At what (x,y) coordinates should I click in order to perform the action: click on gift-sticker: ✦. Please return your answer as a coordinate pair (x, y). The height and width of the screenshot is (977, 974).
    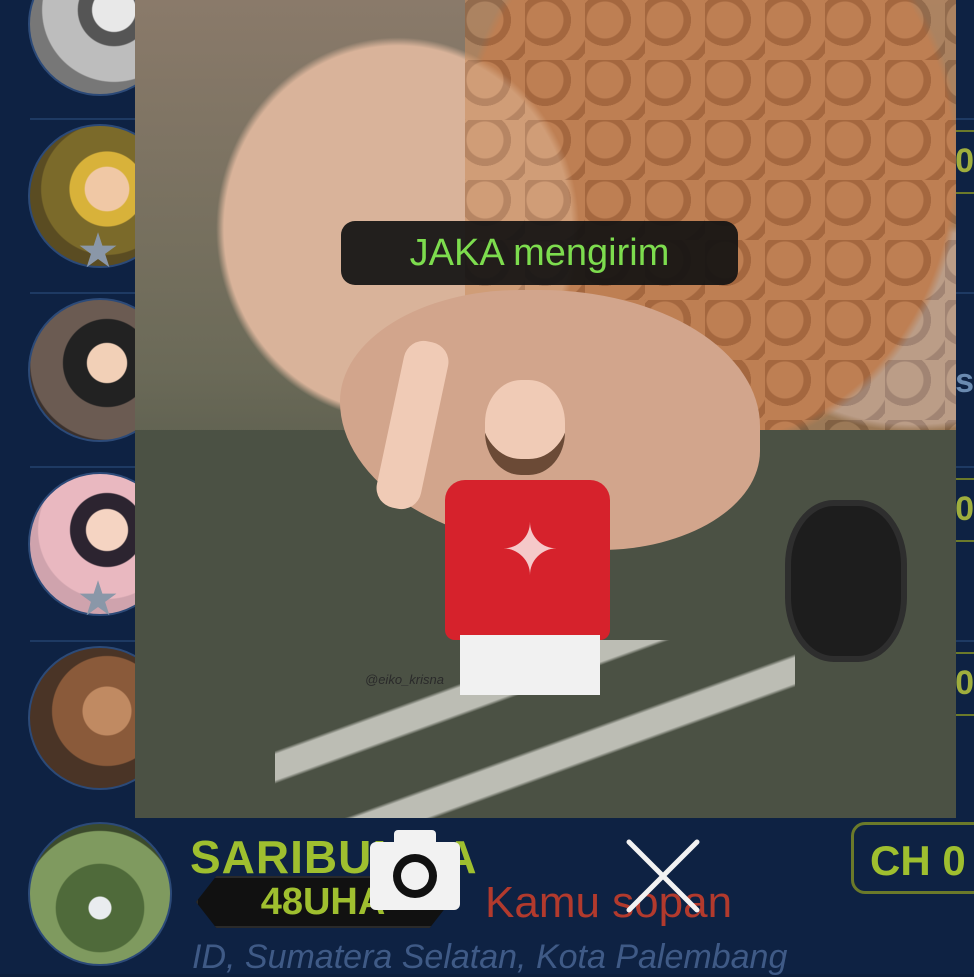
    Looking at the image, I should click on (531, 516).